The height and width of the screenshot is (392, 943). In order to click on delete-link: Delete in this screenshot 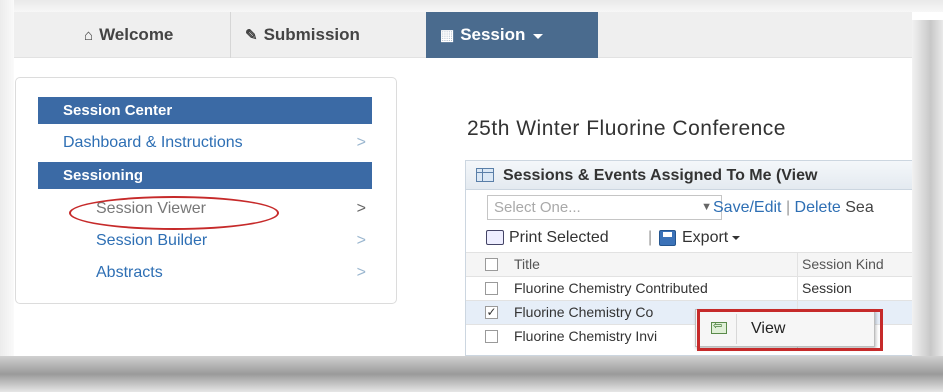, I will do `click(818, 207)`.